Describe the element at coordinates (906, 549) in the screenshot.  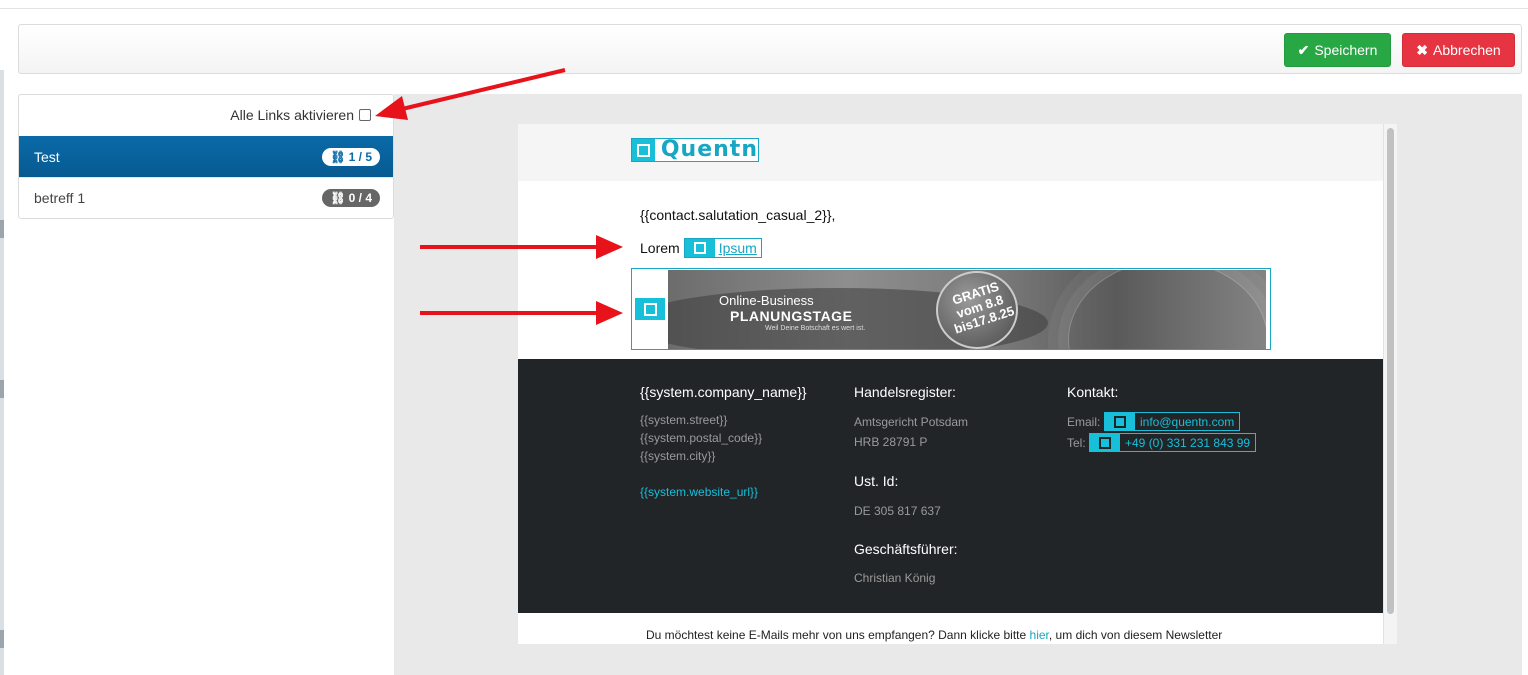
I see `ceo-heading: Geschäftsführer:` at that location.